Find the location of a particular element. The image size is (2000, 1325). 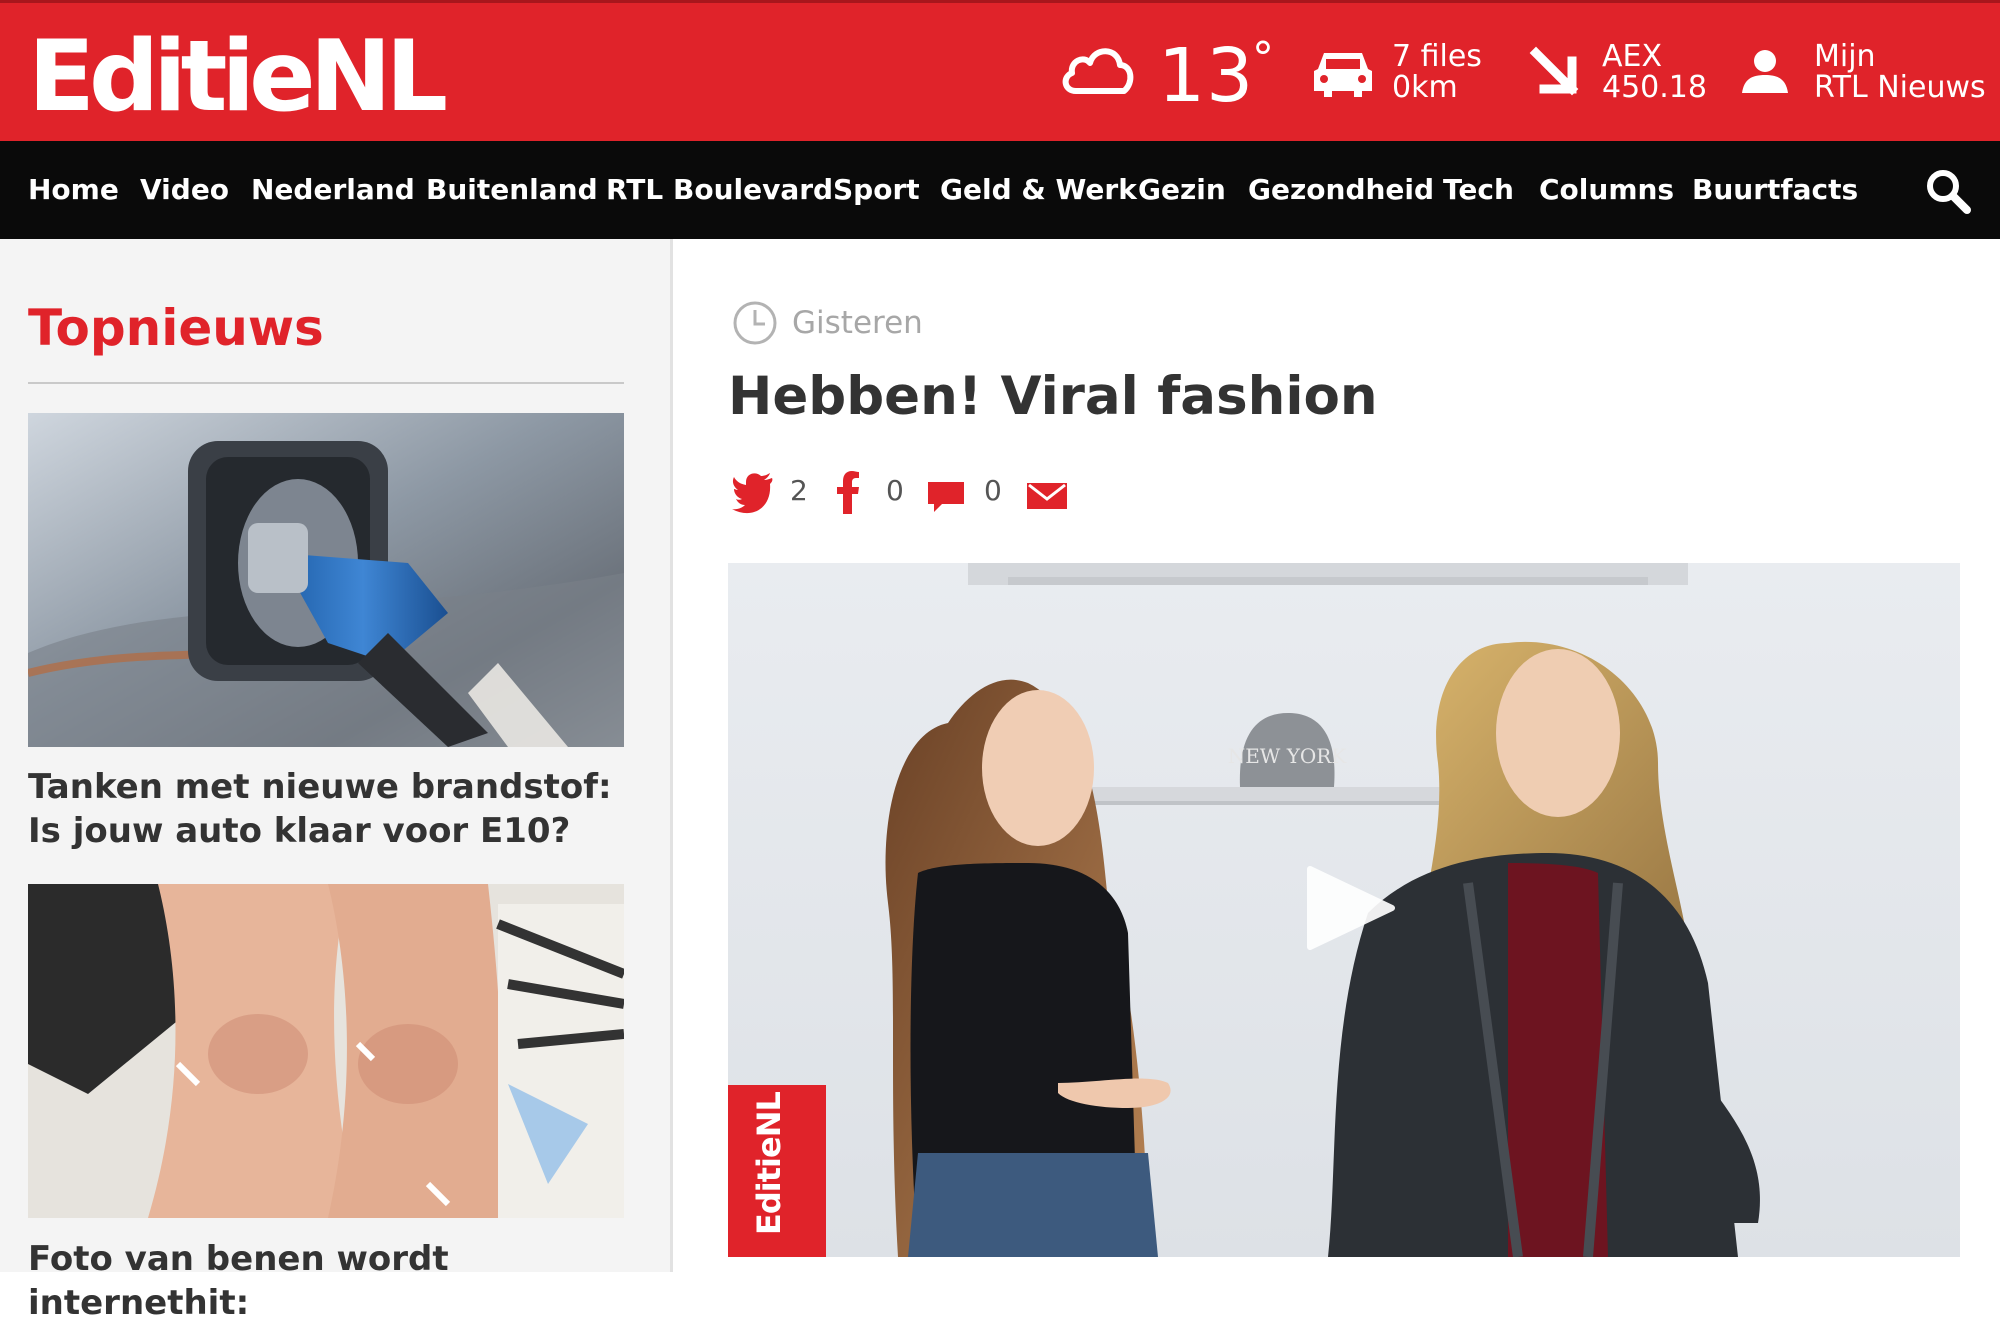

nav-item-home: Home is located at coordinates (73, 190).